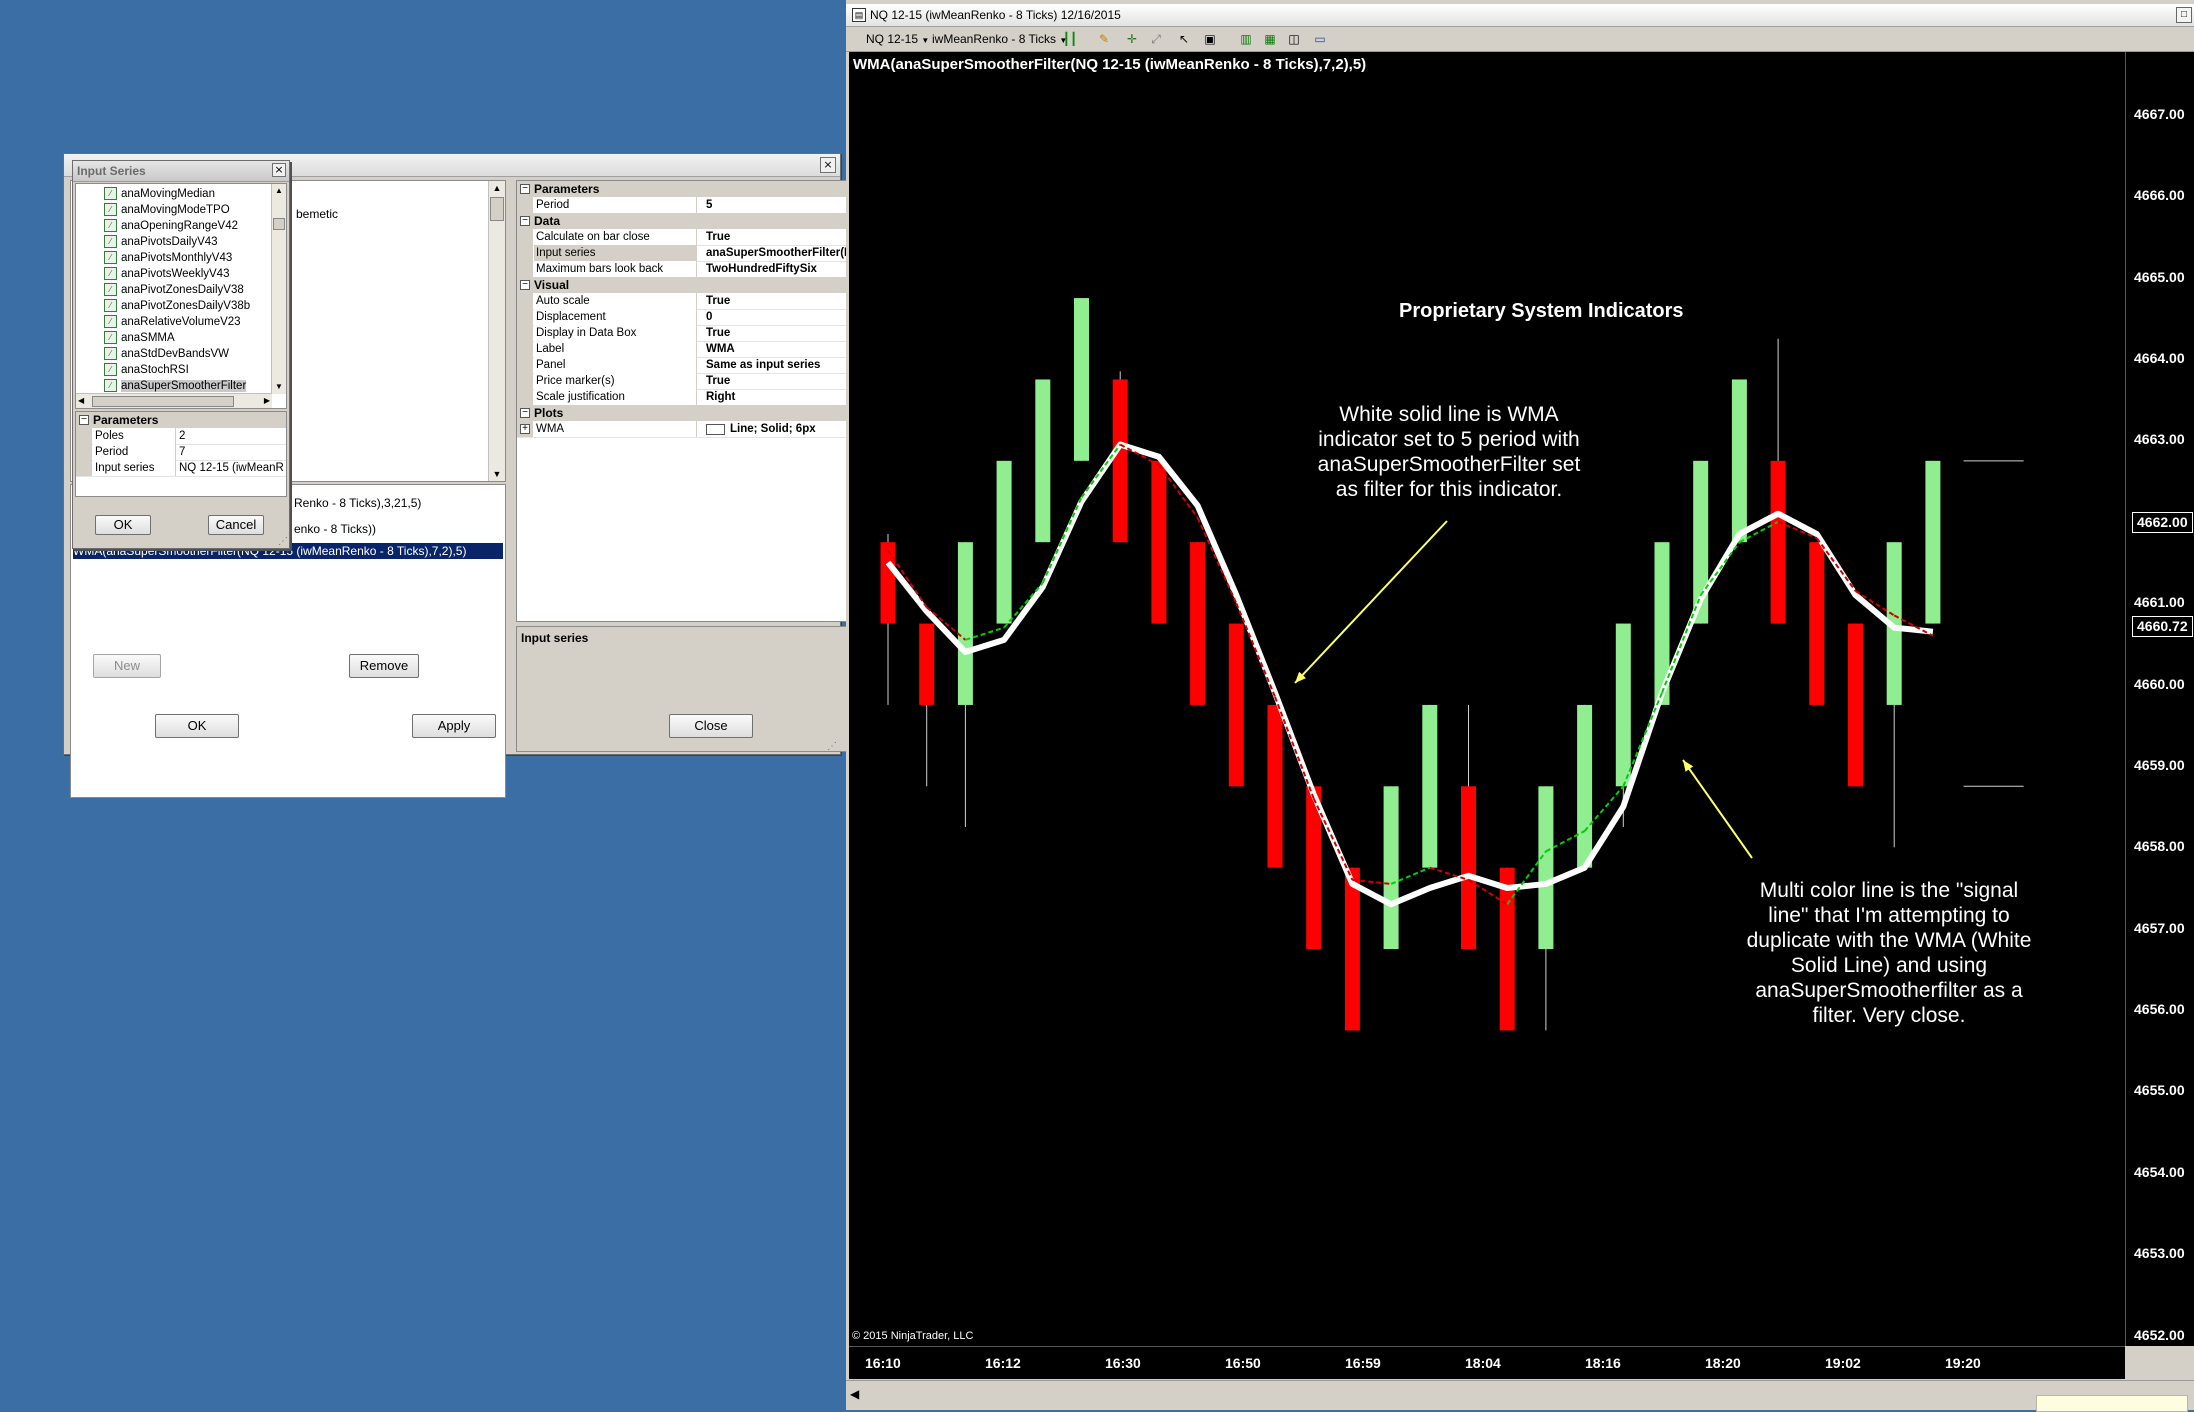  Describe the element at coordinates (708, 397) in the screenshot. I see `property-row: Scale justification Right` at that location.